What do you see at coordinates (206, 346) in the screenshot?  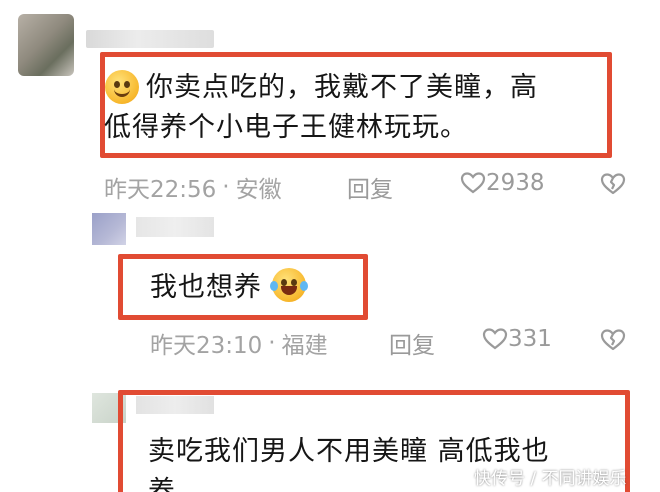 I see `comment-time: 昨天23:10` at bounding box center [206, 346].